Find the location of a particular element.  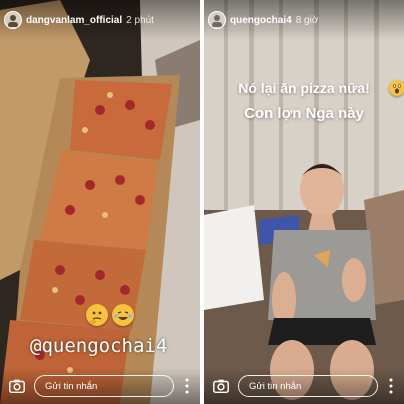

story-header: quengochai4 8 giờ is located at coordinates (304, 20).